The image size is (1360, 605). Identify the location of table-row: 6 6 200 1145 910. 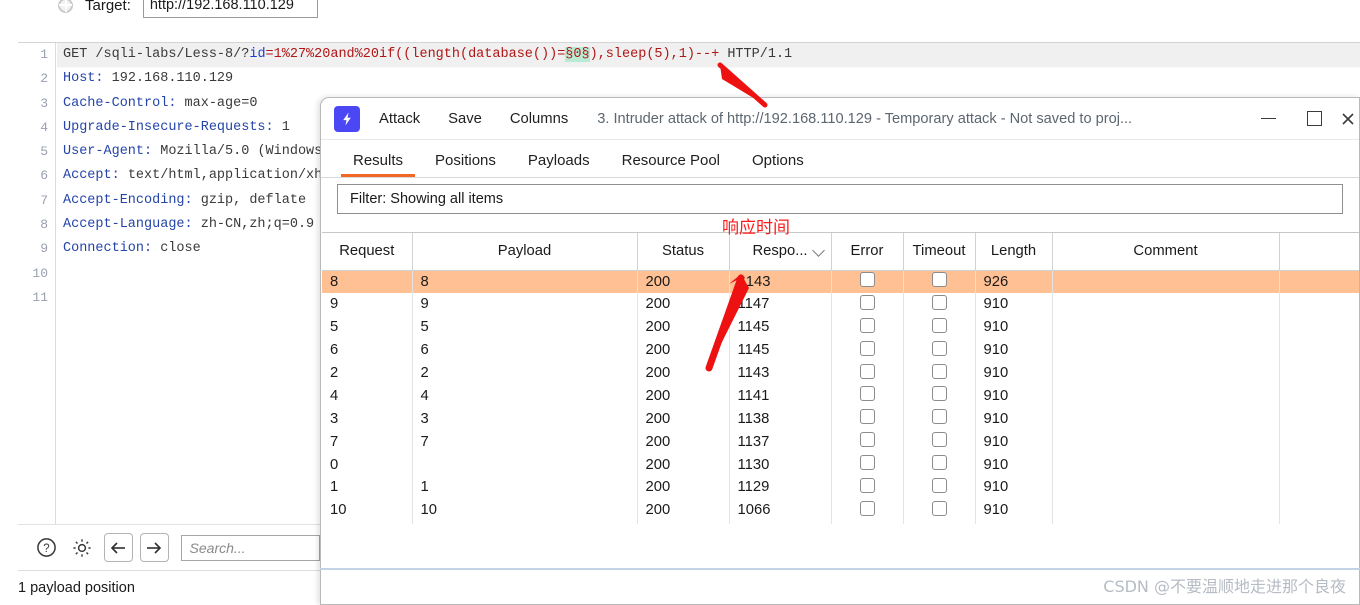
(840, 350).